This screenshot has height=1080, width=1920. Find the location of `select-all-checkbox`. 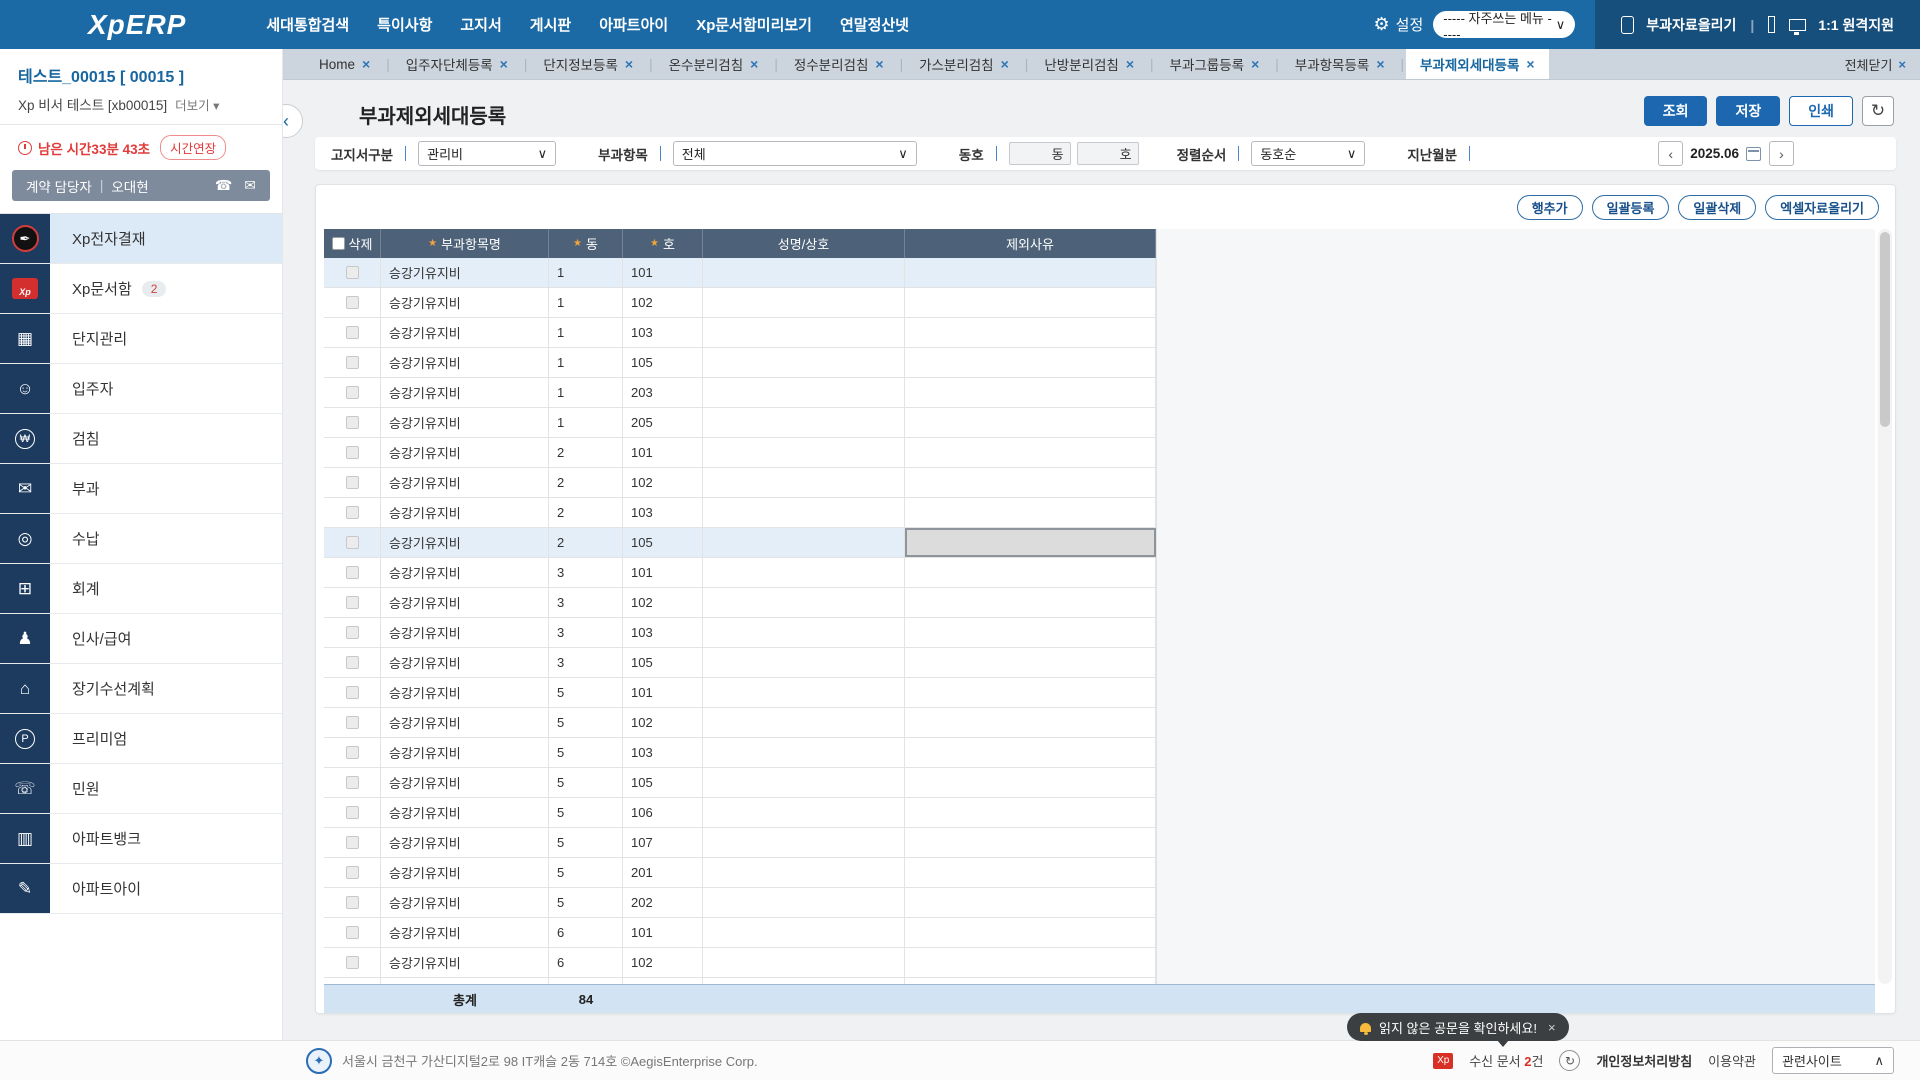

select-all-checkbox is located at coordinates (338, 243).